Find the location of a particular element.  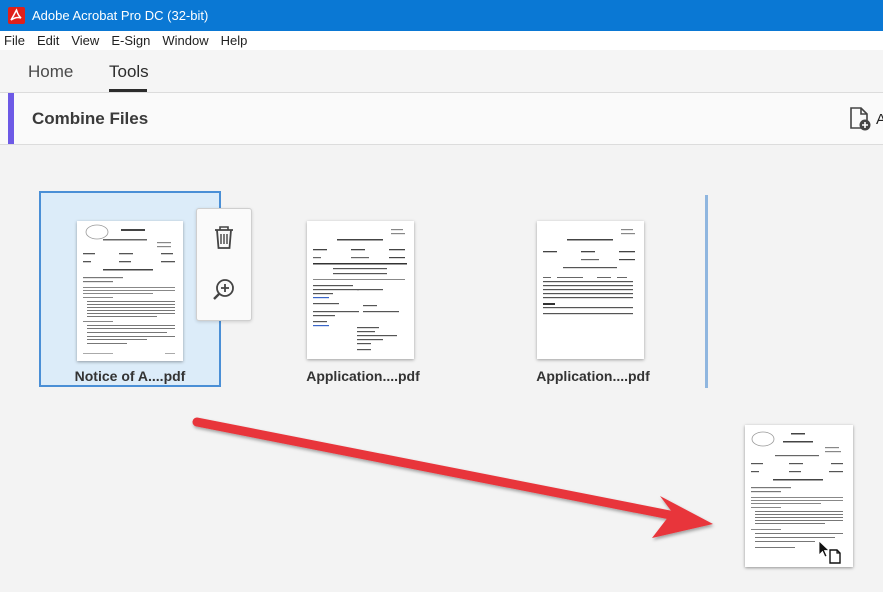

file-card-application-1: Application....pdf is located at coordinates (363, 289).